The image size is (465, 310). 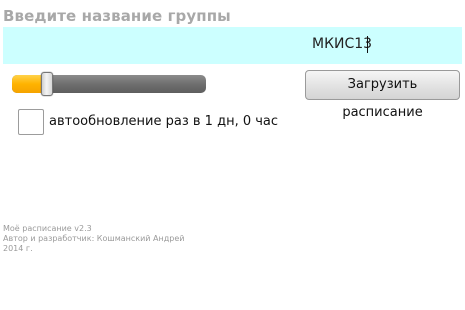 I want to click on slider-thumb, so click(x=47, y=84).